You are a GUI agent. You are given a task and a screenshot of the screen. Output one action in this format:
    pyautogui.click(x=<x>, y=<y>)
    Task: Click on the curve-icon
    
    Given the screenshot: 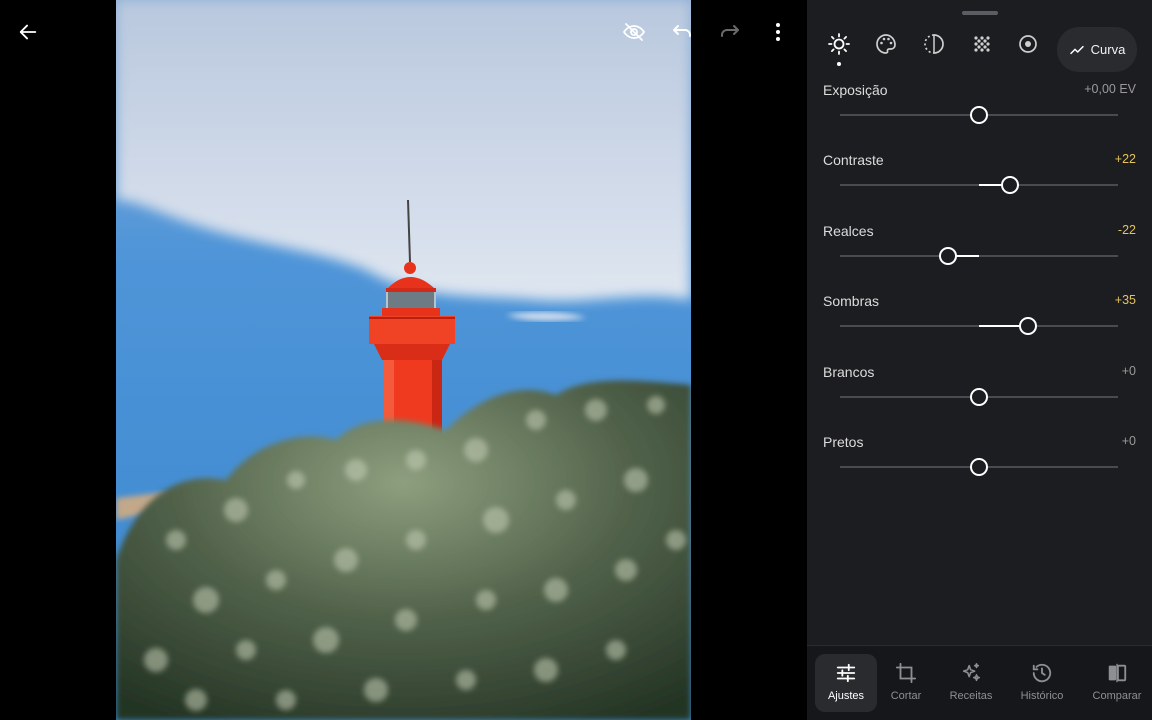 What is the action you would take?
    pyautogui.click(x=1076, y=49)
    